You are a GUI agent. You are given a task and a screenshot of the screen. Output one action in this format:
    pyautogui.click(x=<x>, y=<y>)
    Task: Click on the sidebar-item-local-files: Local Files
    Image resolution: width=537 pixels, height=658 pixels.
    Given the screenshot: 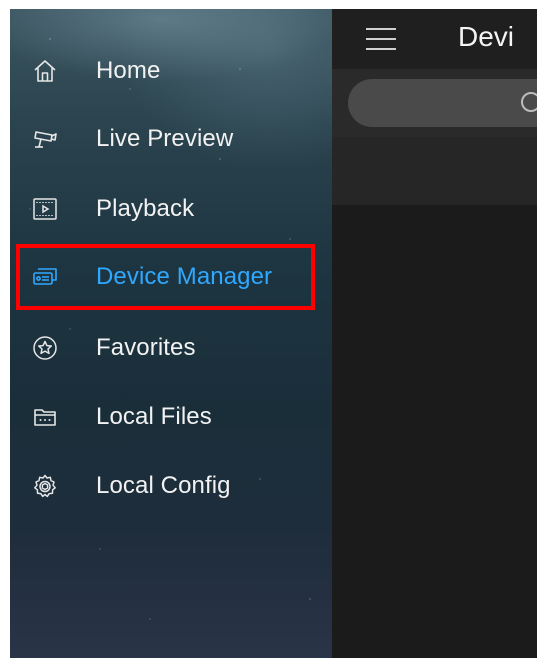 What is the action you would take?
    pyautogui.click(x=171, y=417)
    